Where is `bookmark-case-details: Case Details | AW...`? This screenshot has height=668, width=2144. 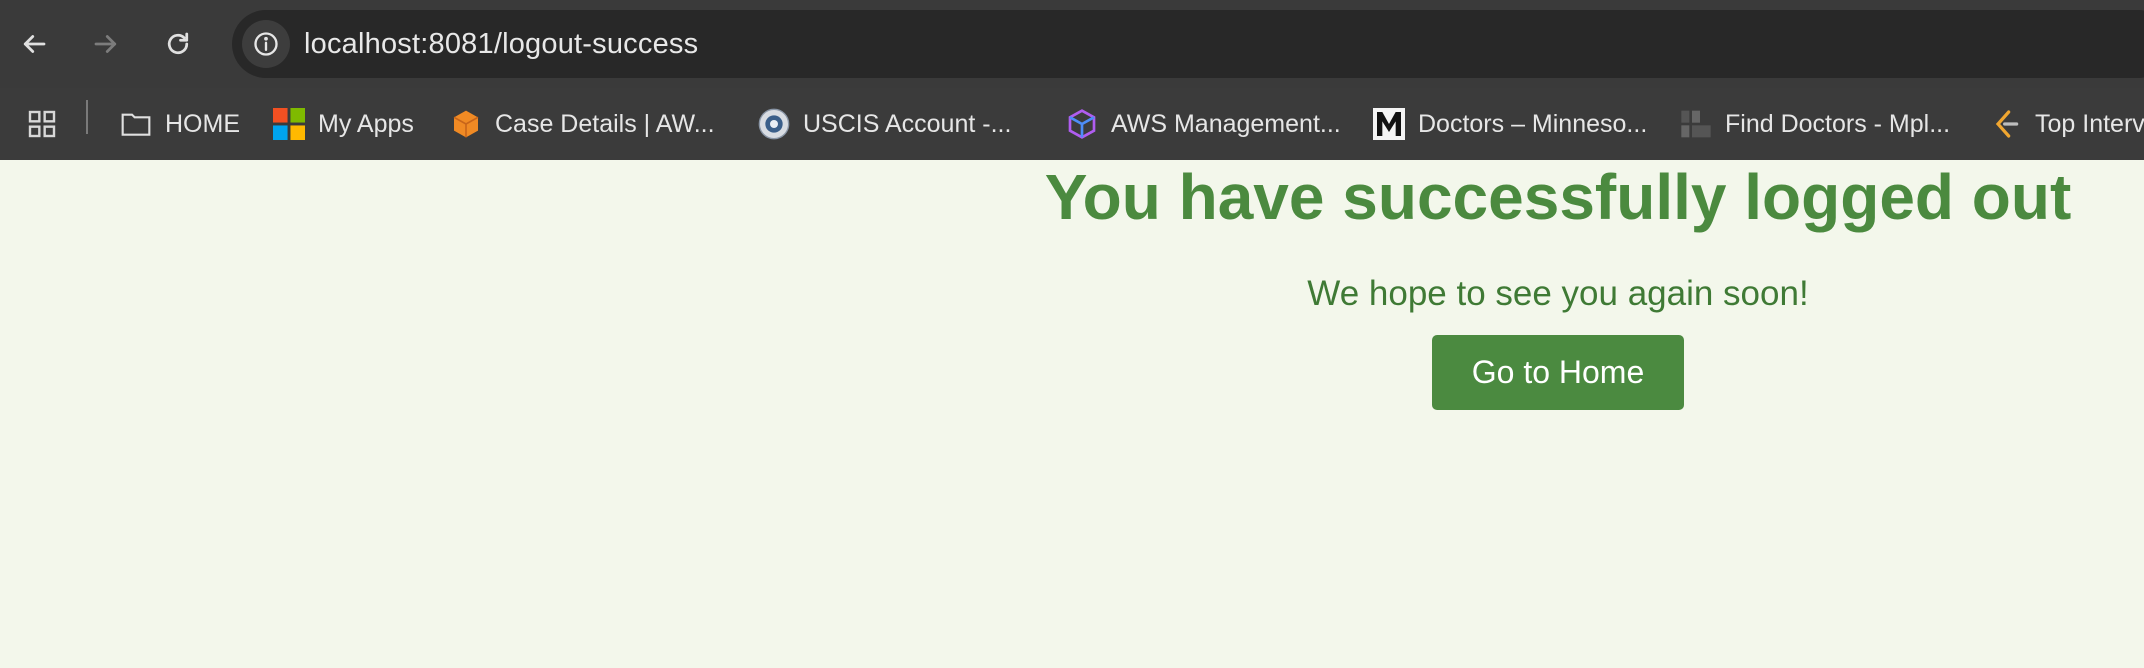
bookmark-case-details: Case Details | AW... is located at coordinates (582, 124).